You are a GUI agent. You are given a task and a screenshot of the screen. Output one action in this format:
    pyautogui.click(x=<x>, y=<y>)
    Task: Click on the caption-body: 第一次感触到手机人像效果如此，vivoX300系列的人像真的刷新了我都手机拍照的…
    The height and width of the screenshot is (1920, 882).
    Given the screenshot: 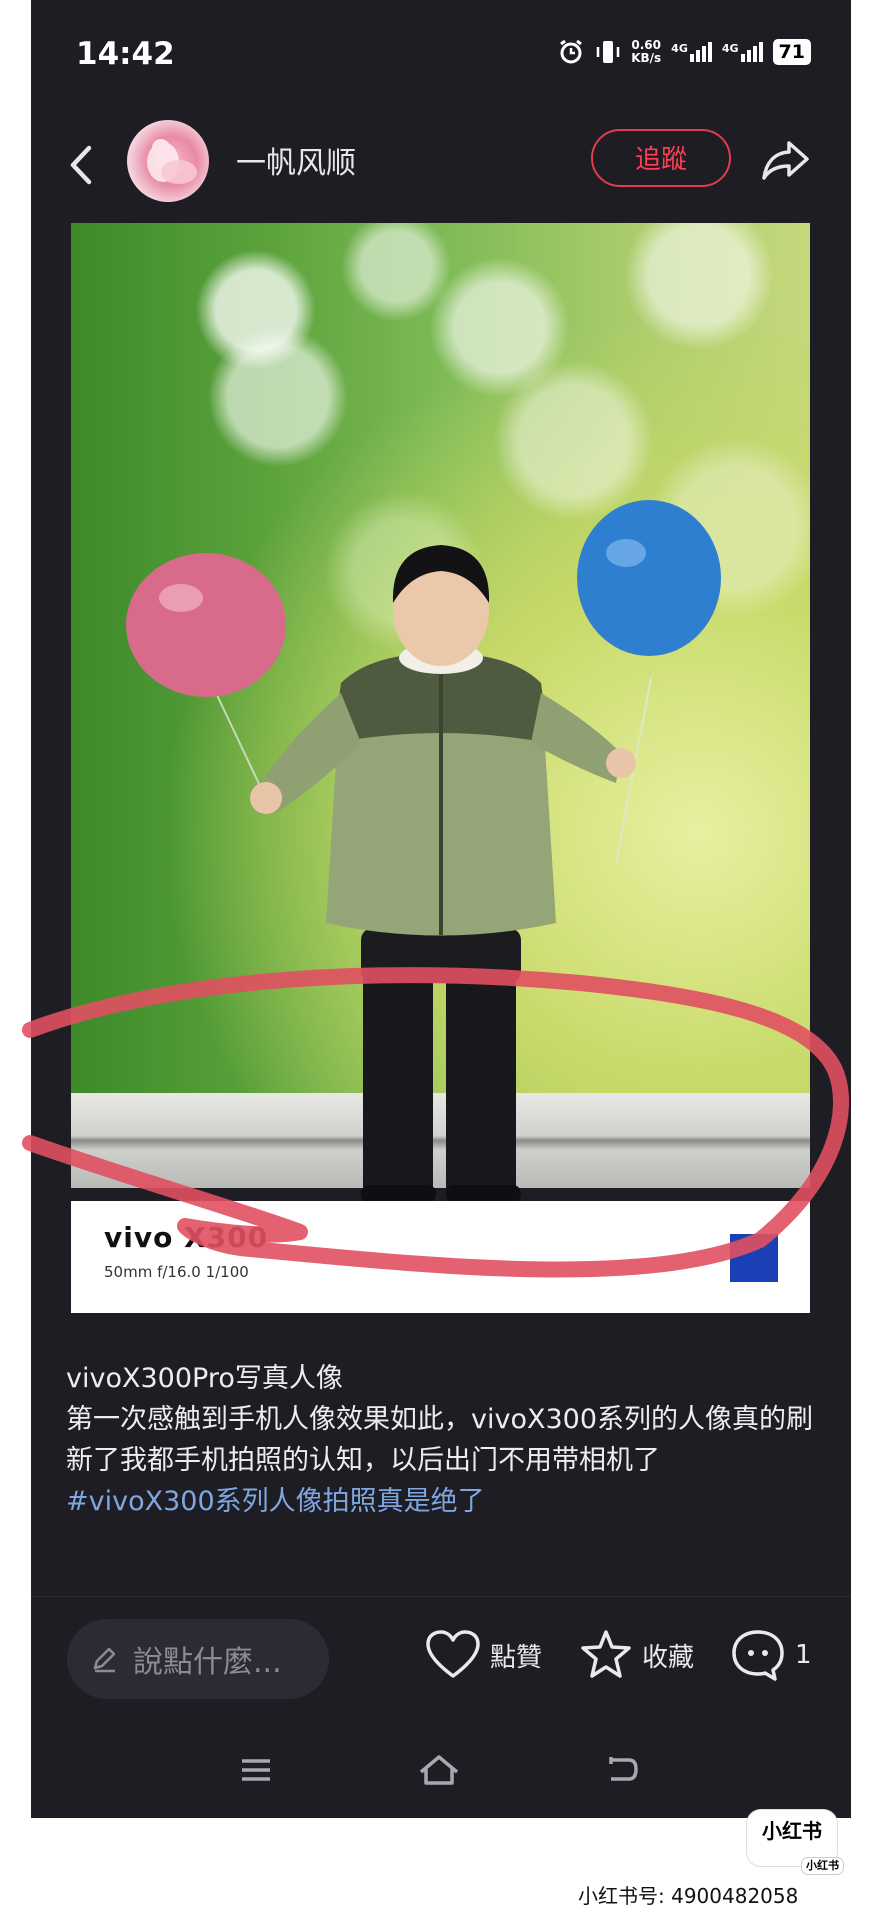 What is the action you would take?
    pyautogui.click(x=440, y=1440)
    